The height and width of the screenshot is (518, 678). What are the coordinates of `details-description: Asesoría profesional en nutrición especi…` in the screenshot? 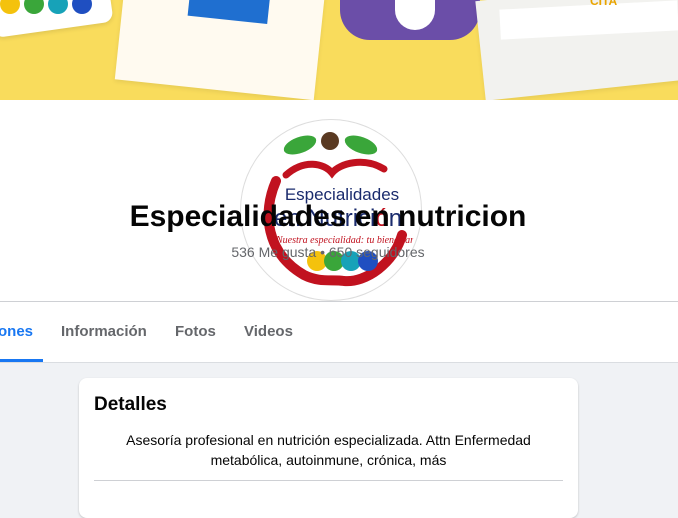 It's located at (328, 450).